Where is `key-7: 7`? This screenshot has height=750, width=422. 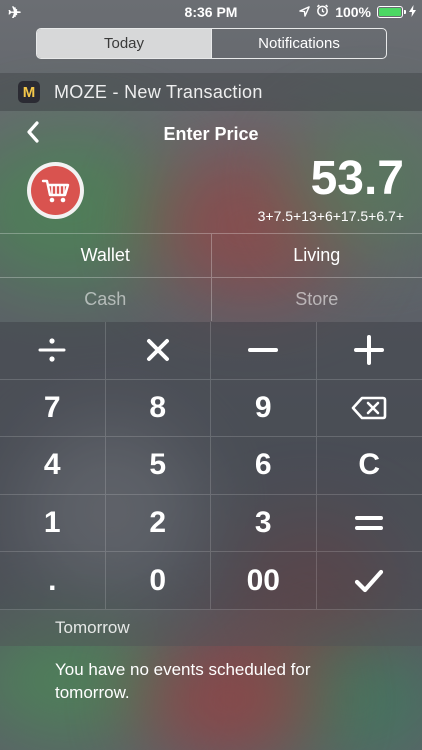
key-7: 7 is located at coordinates (53, 408).